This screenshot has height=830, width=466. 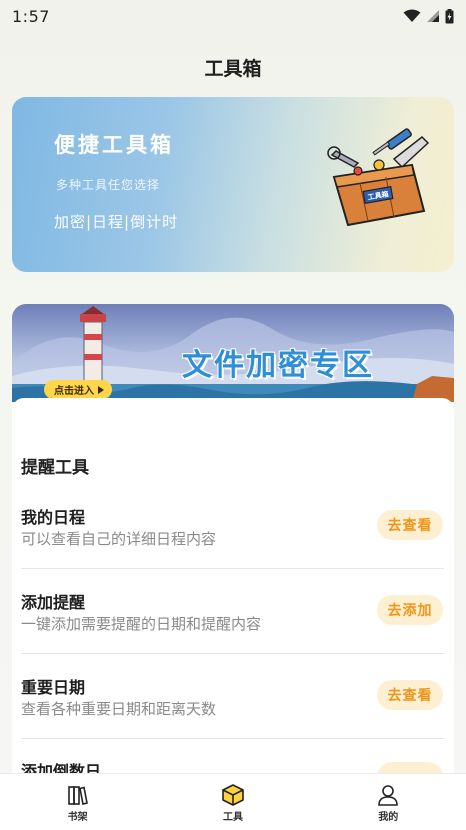 I want to click on nav-label: 我的, so click(x=388, y=817).